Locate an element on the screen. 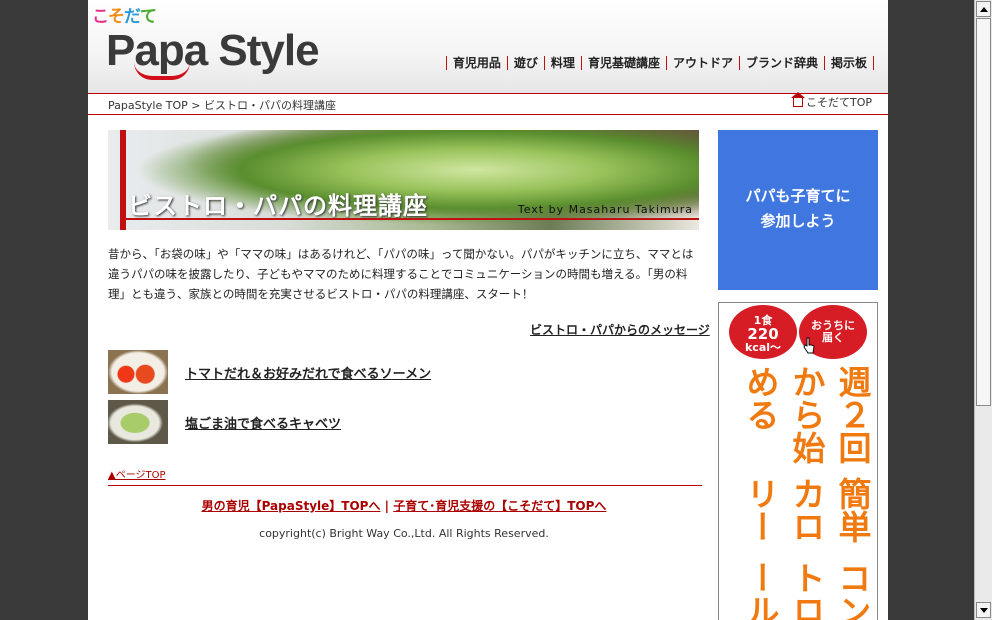  kosodate-top-label: こそだてTOP is located at coordinates (838, 102).